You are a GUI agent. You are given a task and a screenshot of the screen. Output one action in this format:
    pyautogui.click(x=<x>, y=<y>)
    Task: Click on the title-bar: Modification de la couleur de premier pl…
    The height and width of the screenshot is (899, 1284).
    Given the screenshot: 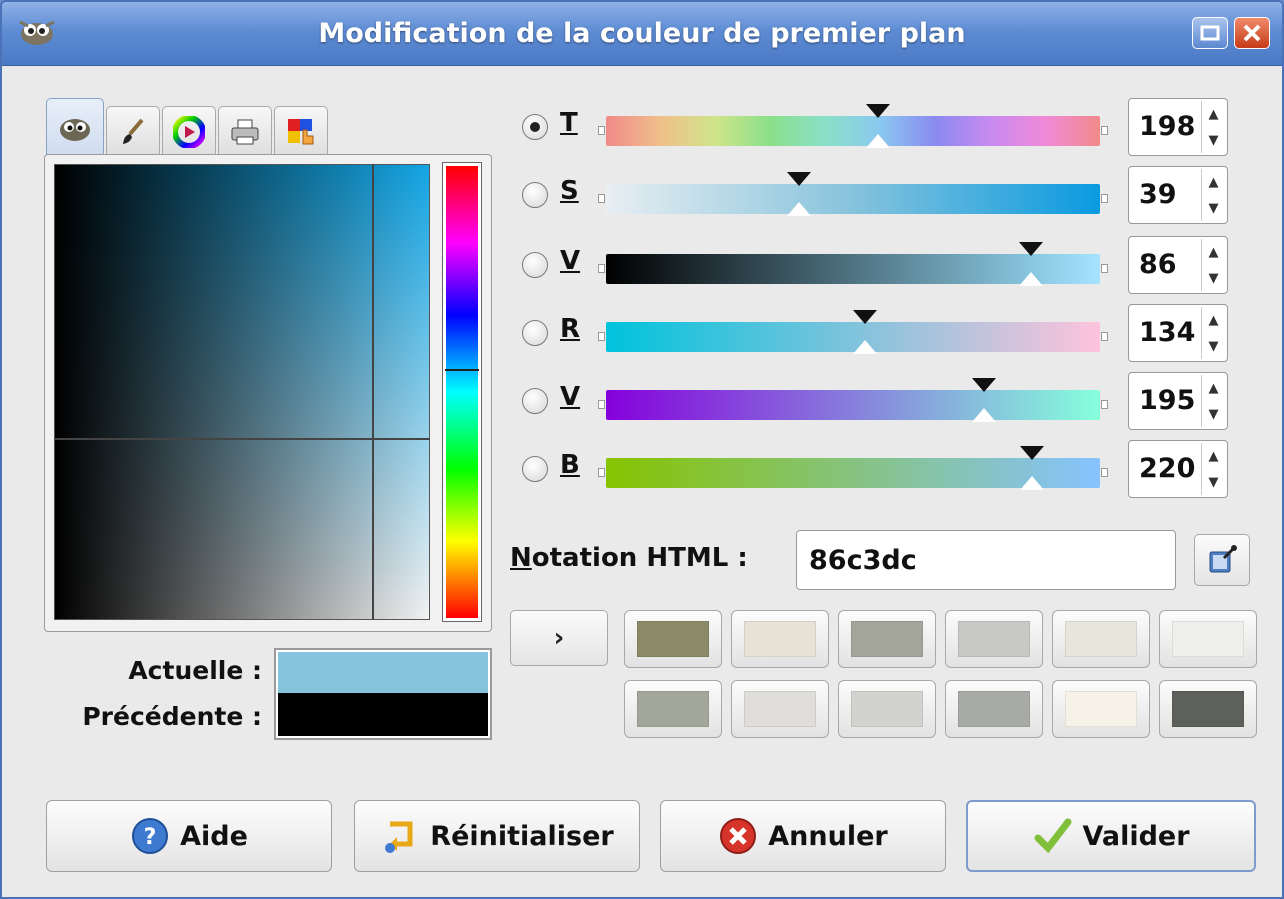 What is the action you would take?
    pyautogui.click(x=642, y=34)
    